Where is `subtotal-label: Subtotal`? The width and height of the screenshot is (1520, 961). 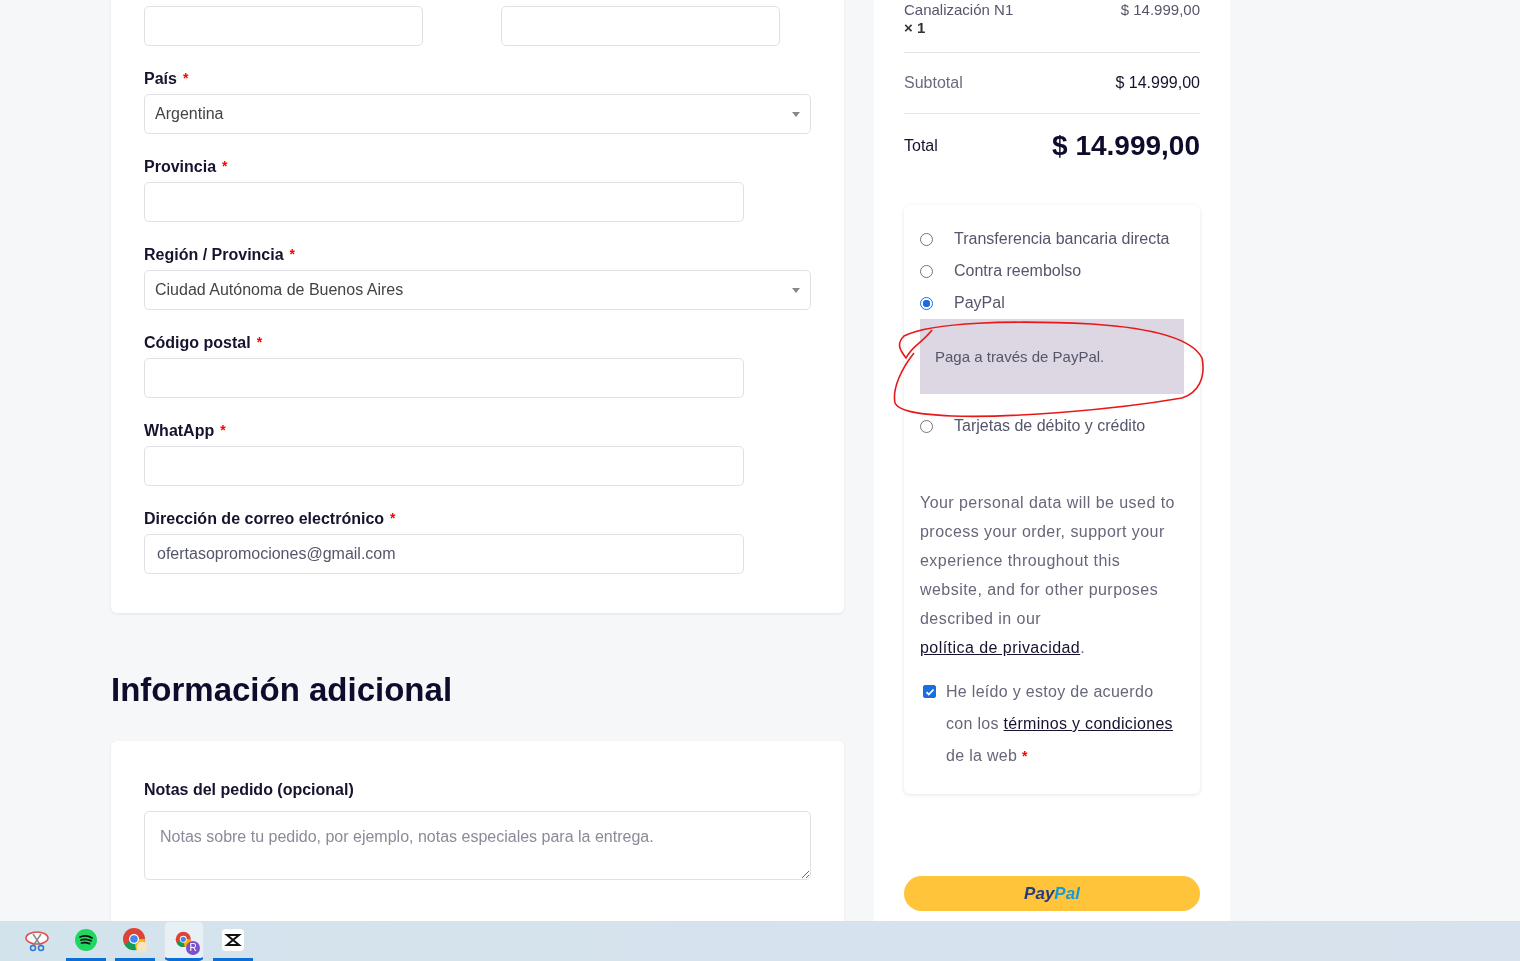
subtotal-label: Subtotal is located at coordinates (933, 83).